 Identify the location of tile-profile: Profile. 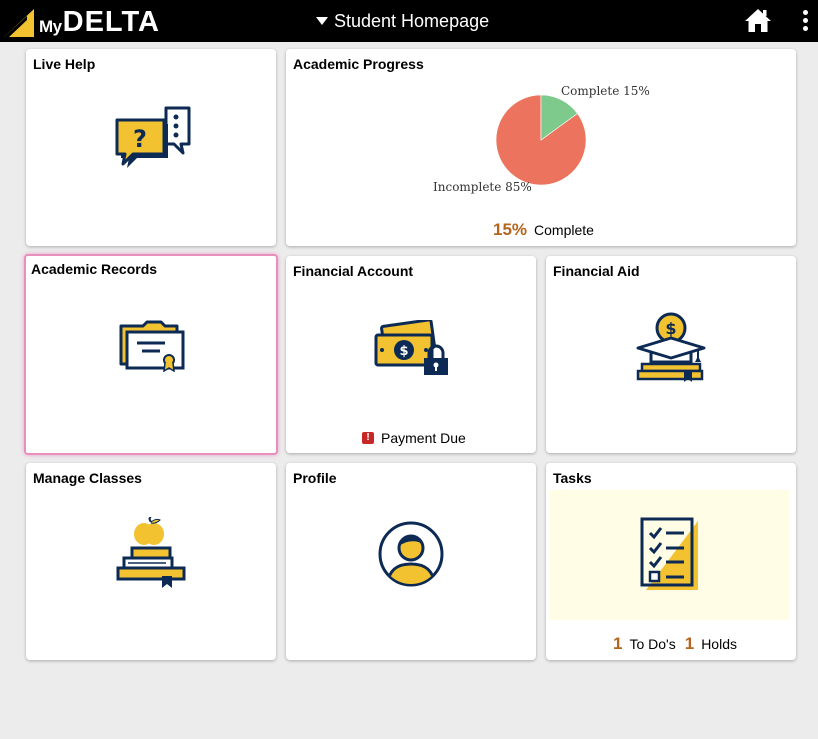
(411, 561).